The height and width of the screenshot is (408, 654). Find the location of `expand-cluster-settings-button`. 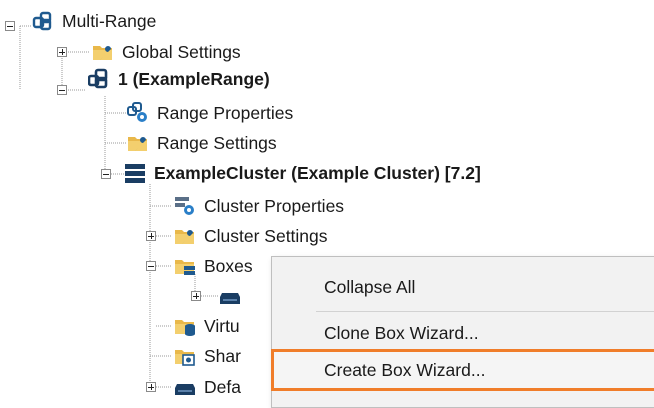

expand-cluster-settings-button is located at coordinates (151, 236).